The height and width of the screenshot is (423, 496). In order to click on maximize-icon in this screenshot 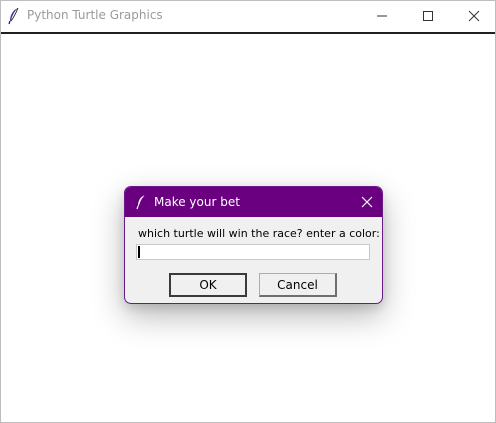, I will do `click(428, 16)`.